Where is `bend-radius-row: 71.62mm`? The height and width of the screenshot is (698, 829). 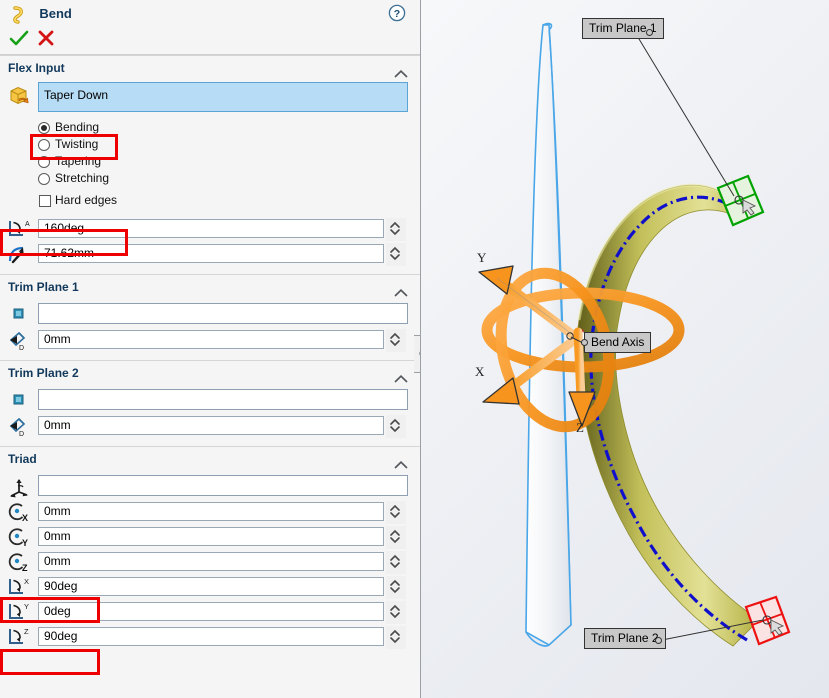
bend-radius-row: 71.62mm is located at coordinates (210, 253).